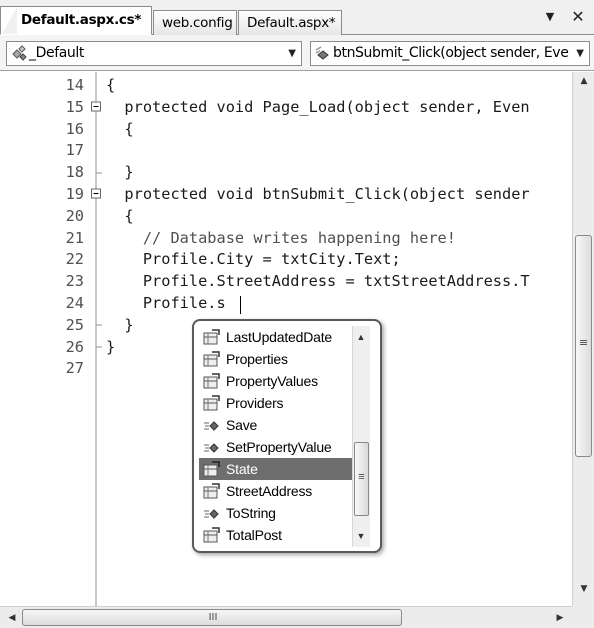  I want to click on line-number: 23, so click(74, 281).